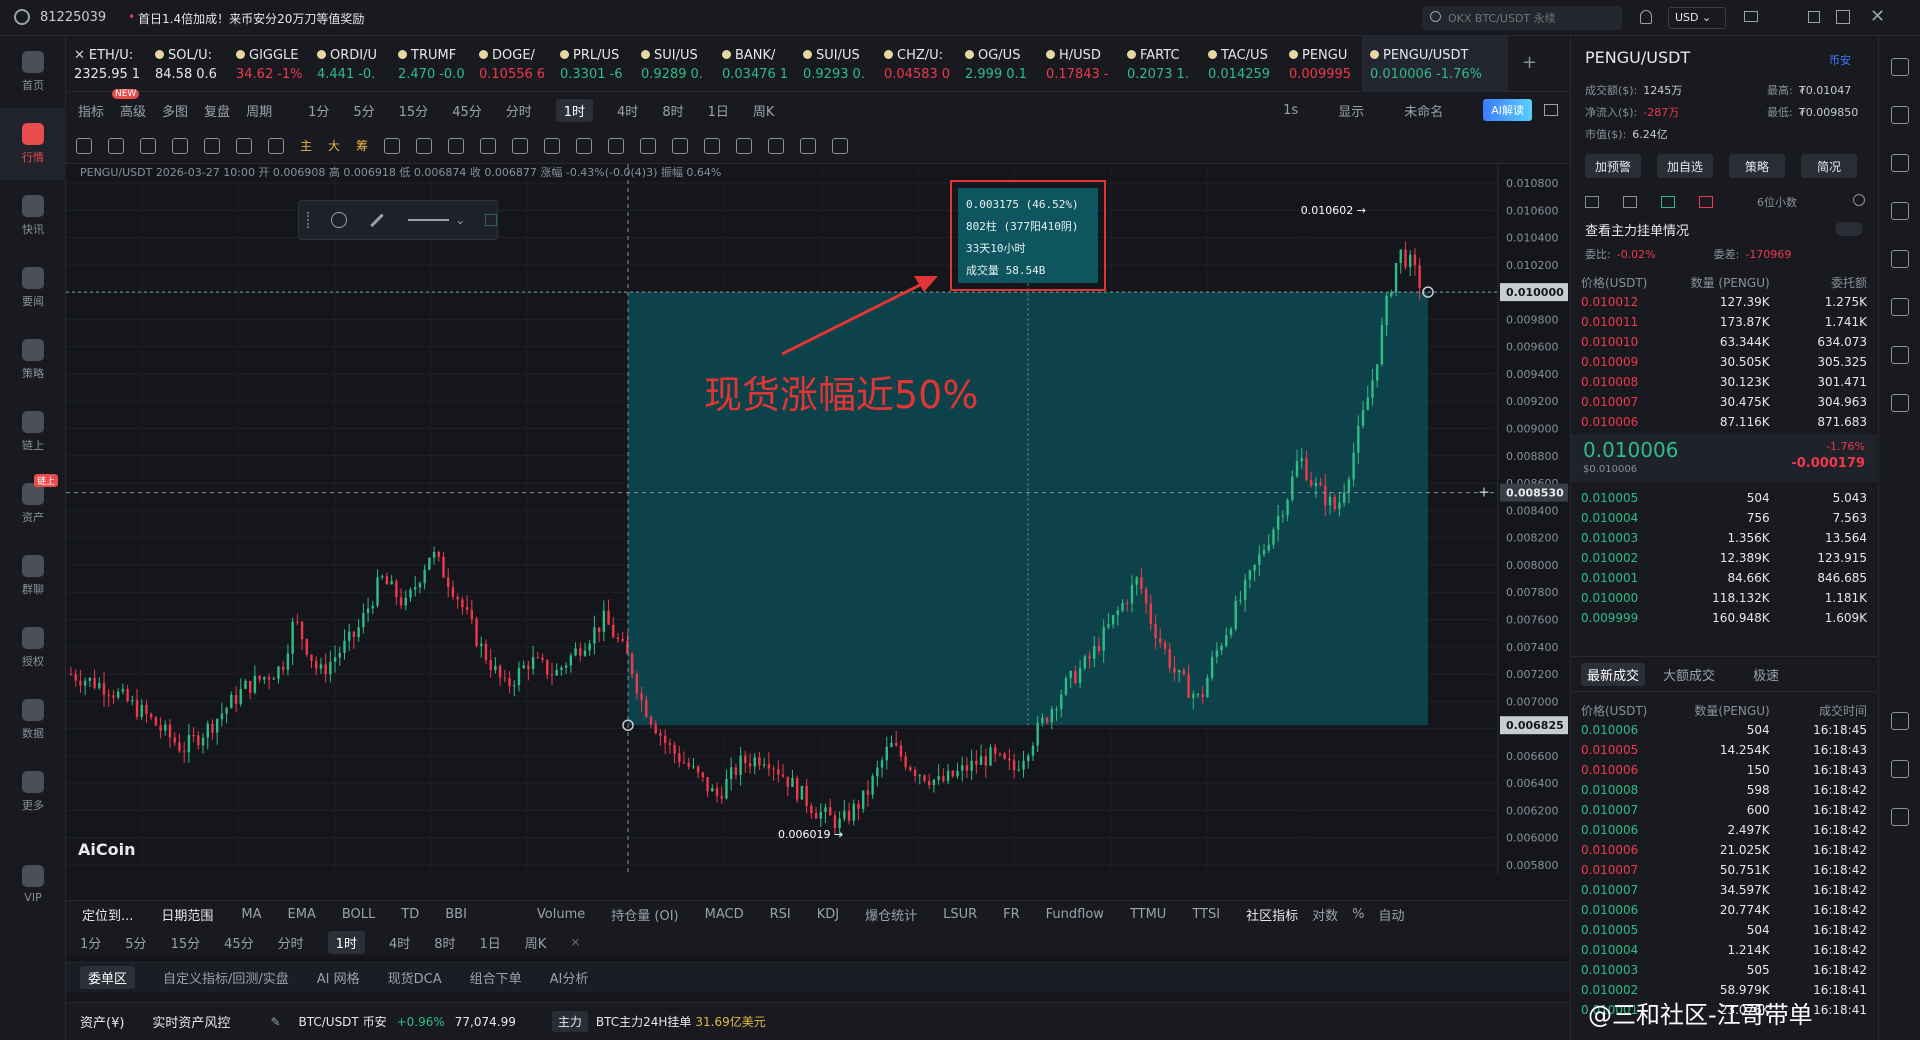 Image resolution: width=1920 pixels, height=1040 pixels. I want to click on search-input, so click(1523, 18).